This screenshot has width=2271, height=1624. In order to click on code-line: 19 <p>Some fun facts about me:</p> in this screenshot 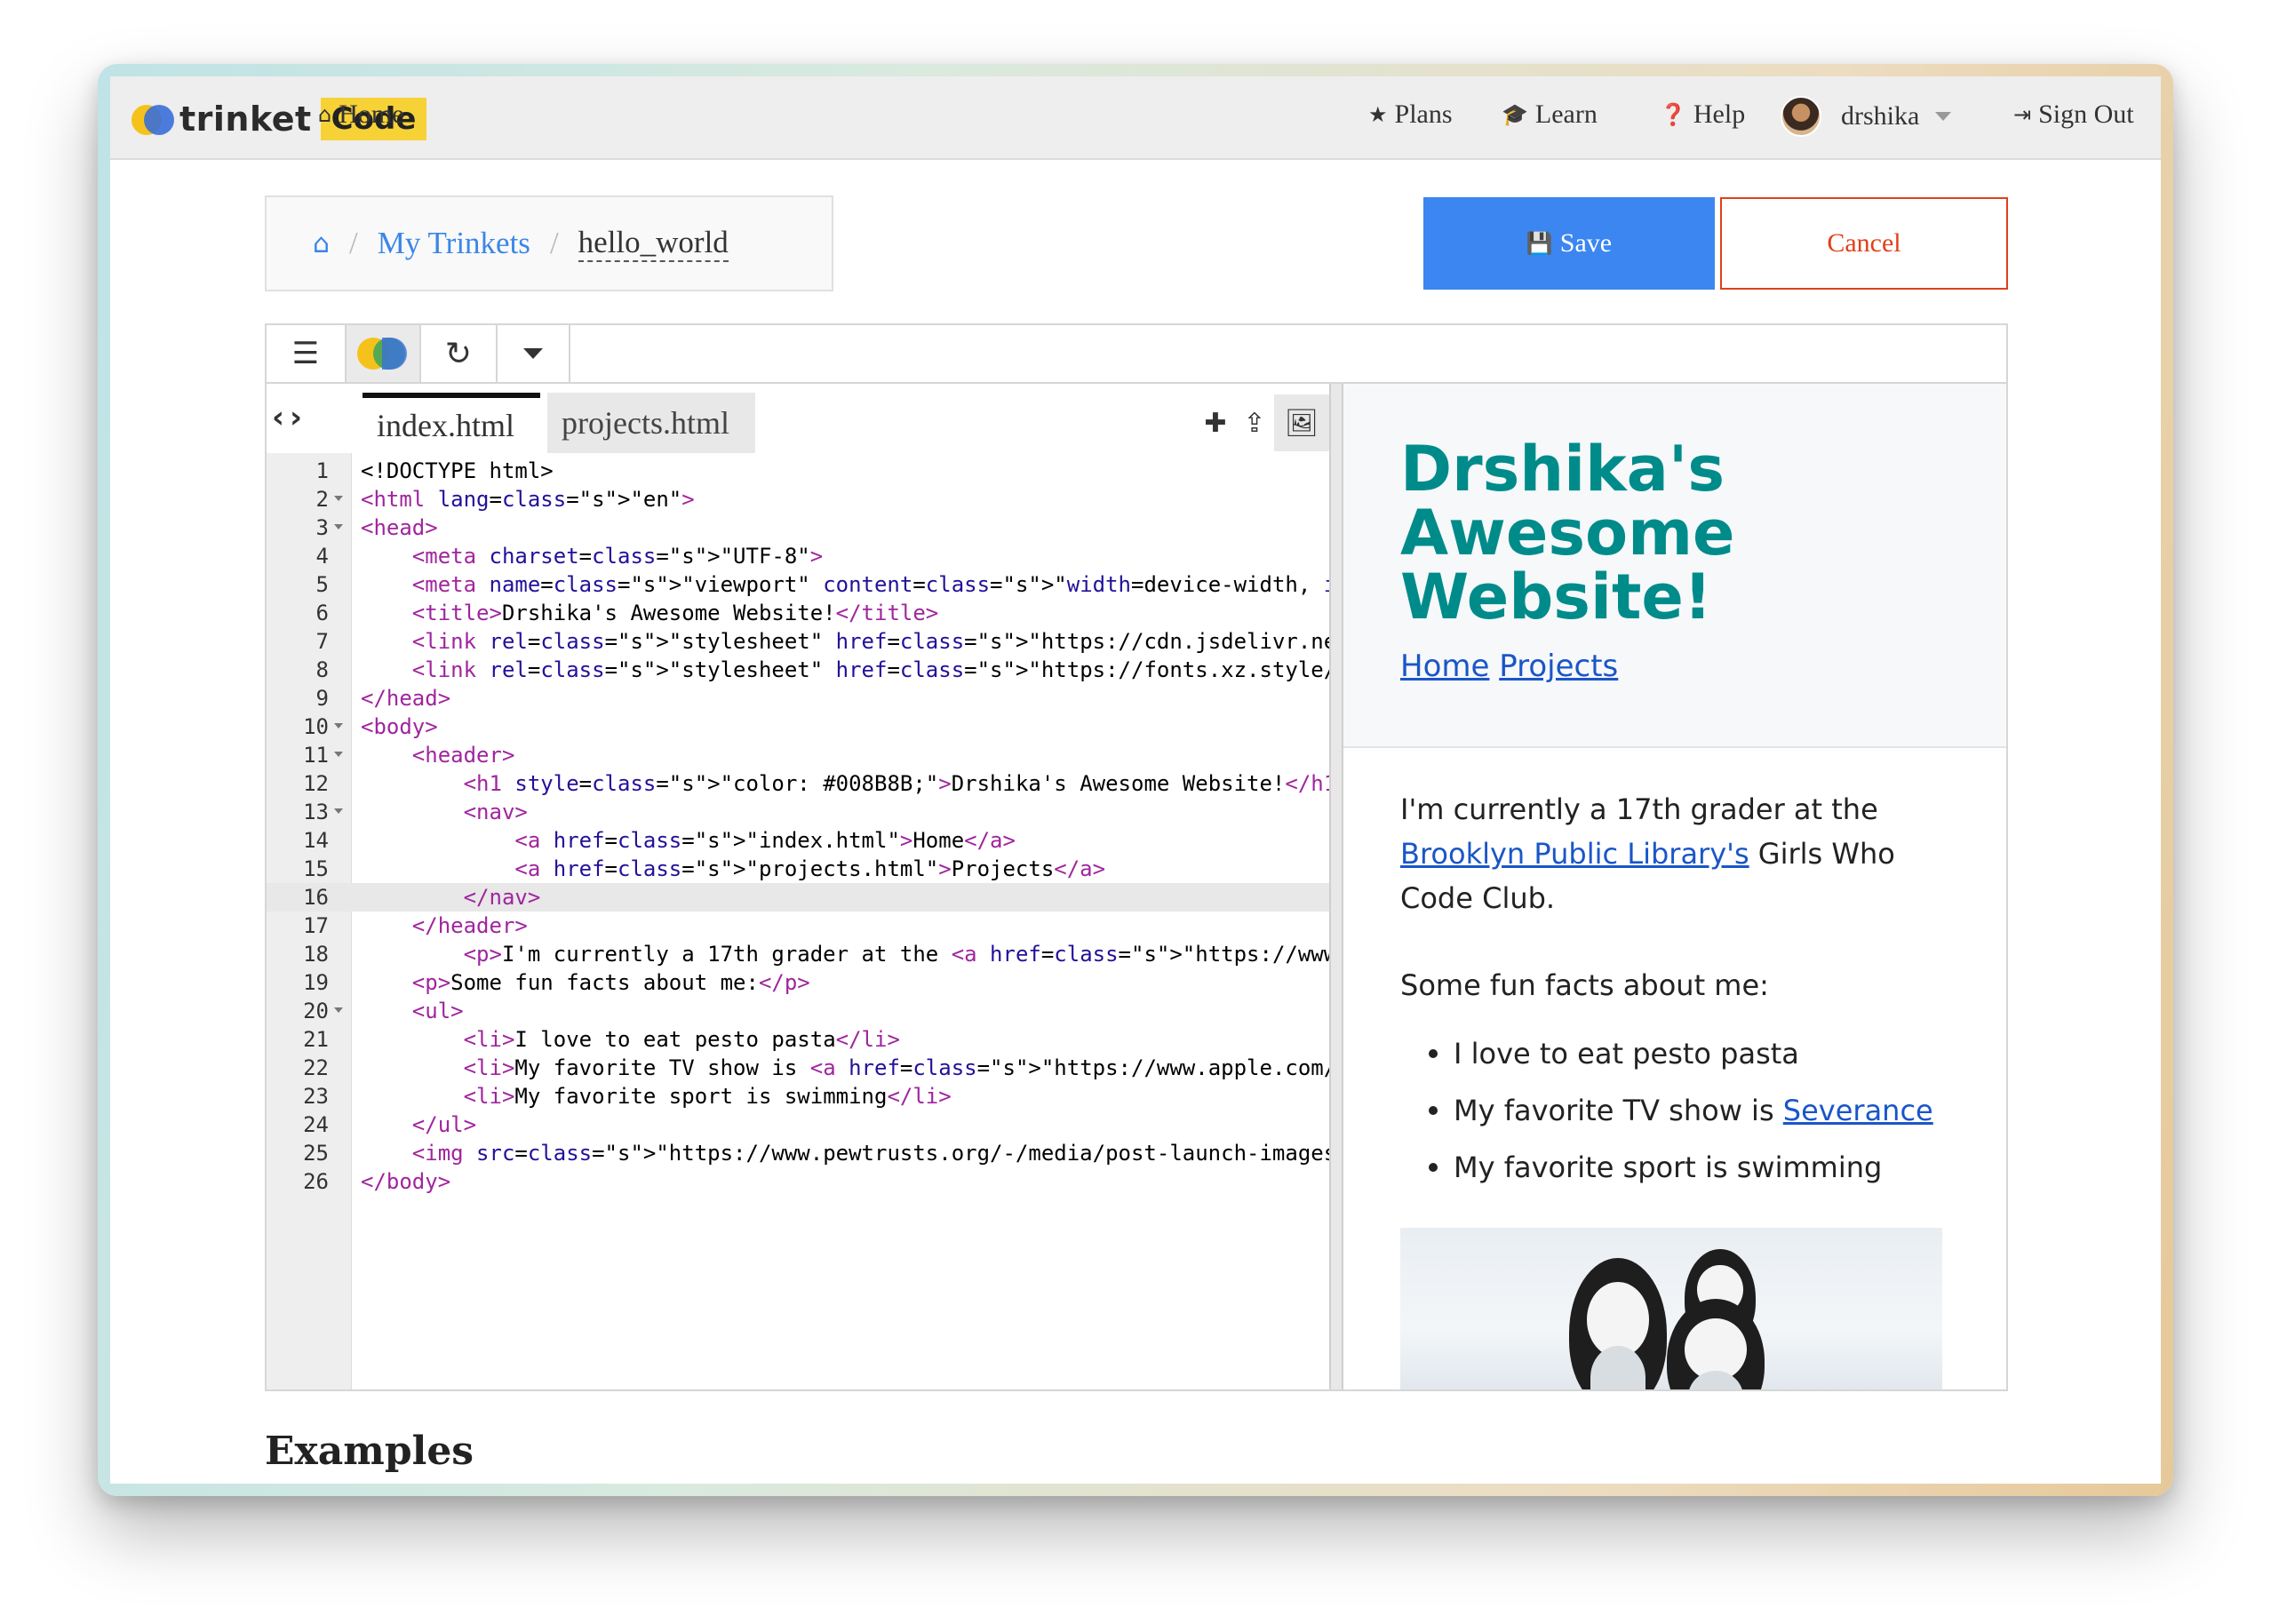, I will do `click(798, 983)`.